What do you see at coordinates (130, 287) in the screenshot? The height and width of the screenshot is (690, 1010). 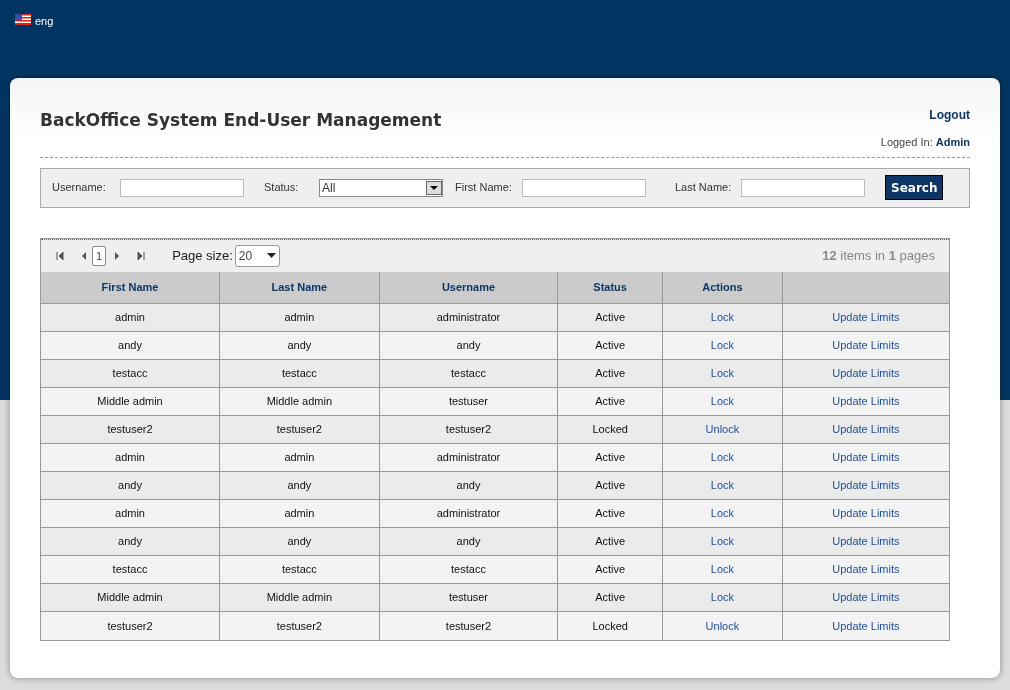 I see `column-header: First Name` at bounding box center [130, 287].